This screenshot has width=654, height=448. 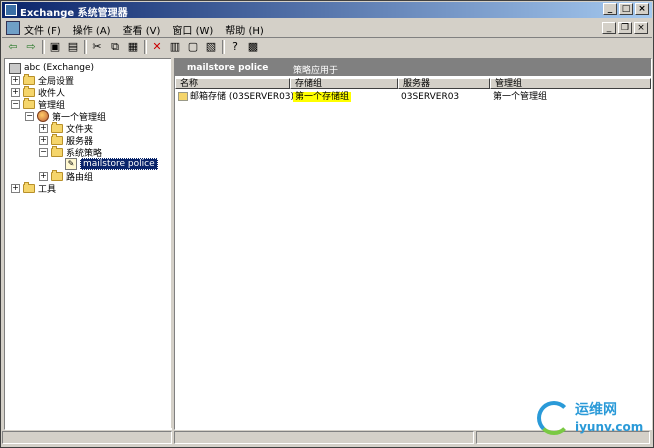 I want to click on tree-label-policy: mailstore police, so click(x=119, y=164).